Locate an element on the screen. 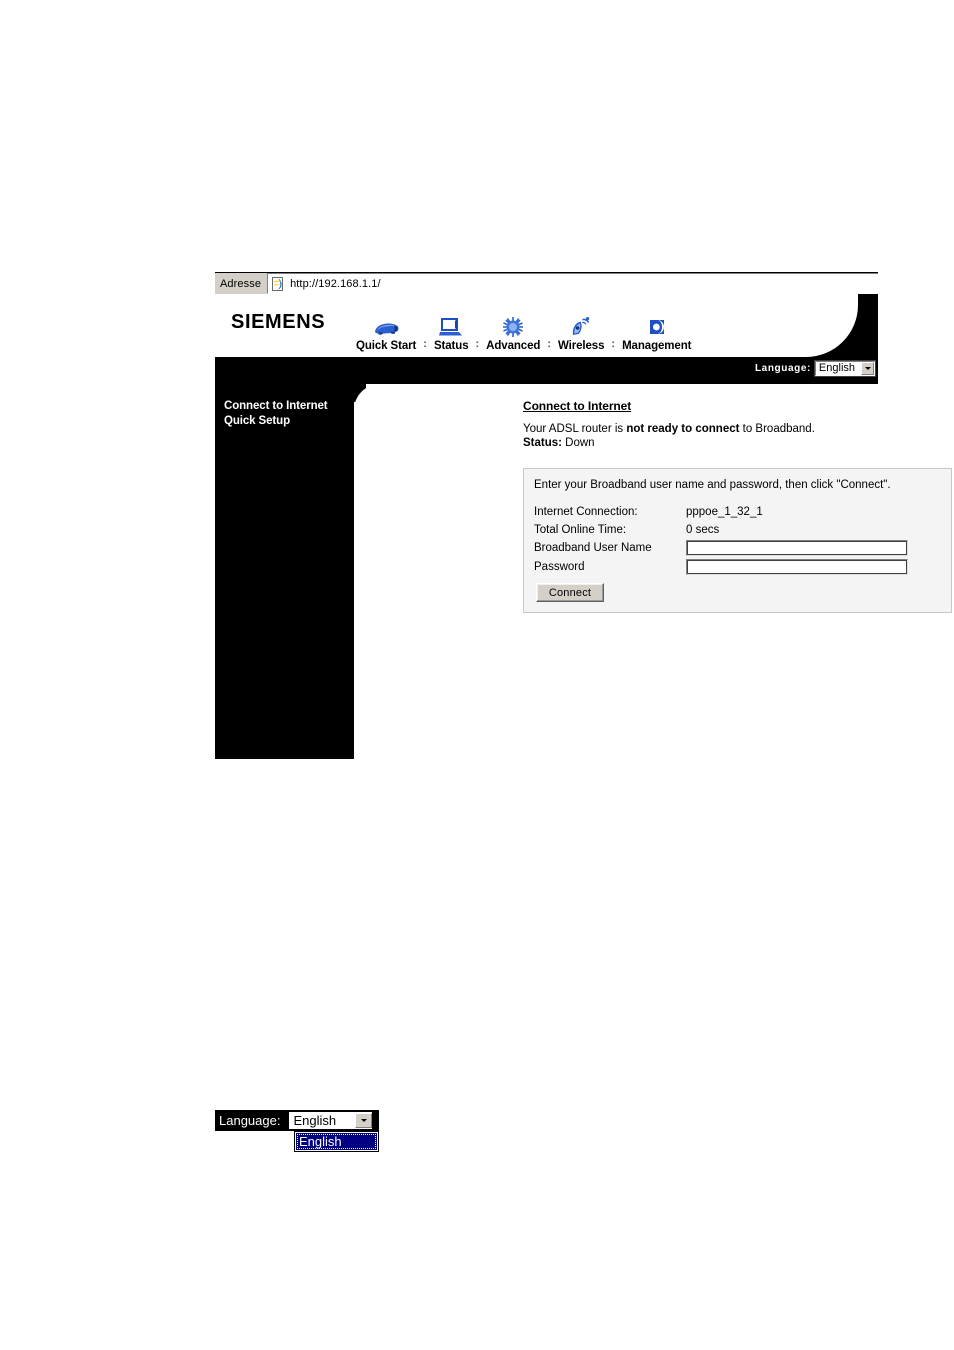 The height and width of the screenshot is (1350, 954). nav-item-quick-start: Quick Start is located at coordinates (386, 333).